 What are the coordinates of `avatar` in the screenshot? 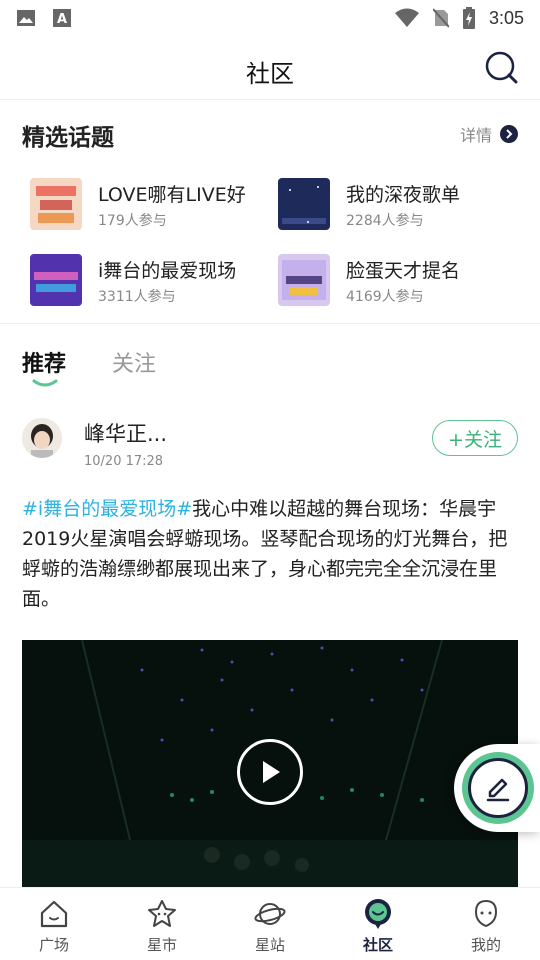 It's located at (42, 438).